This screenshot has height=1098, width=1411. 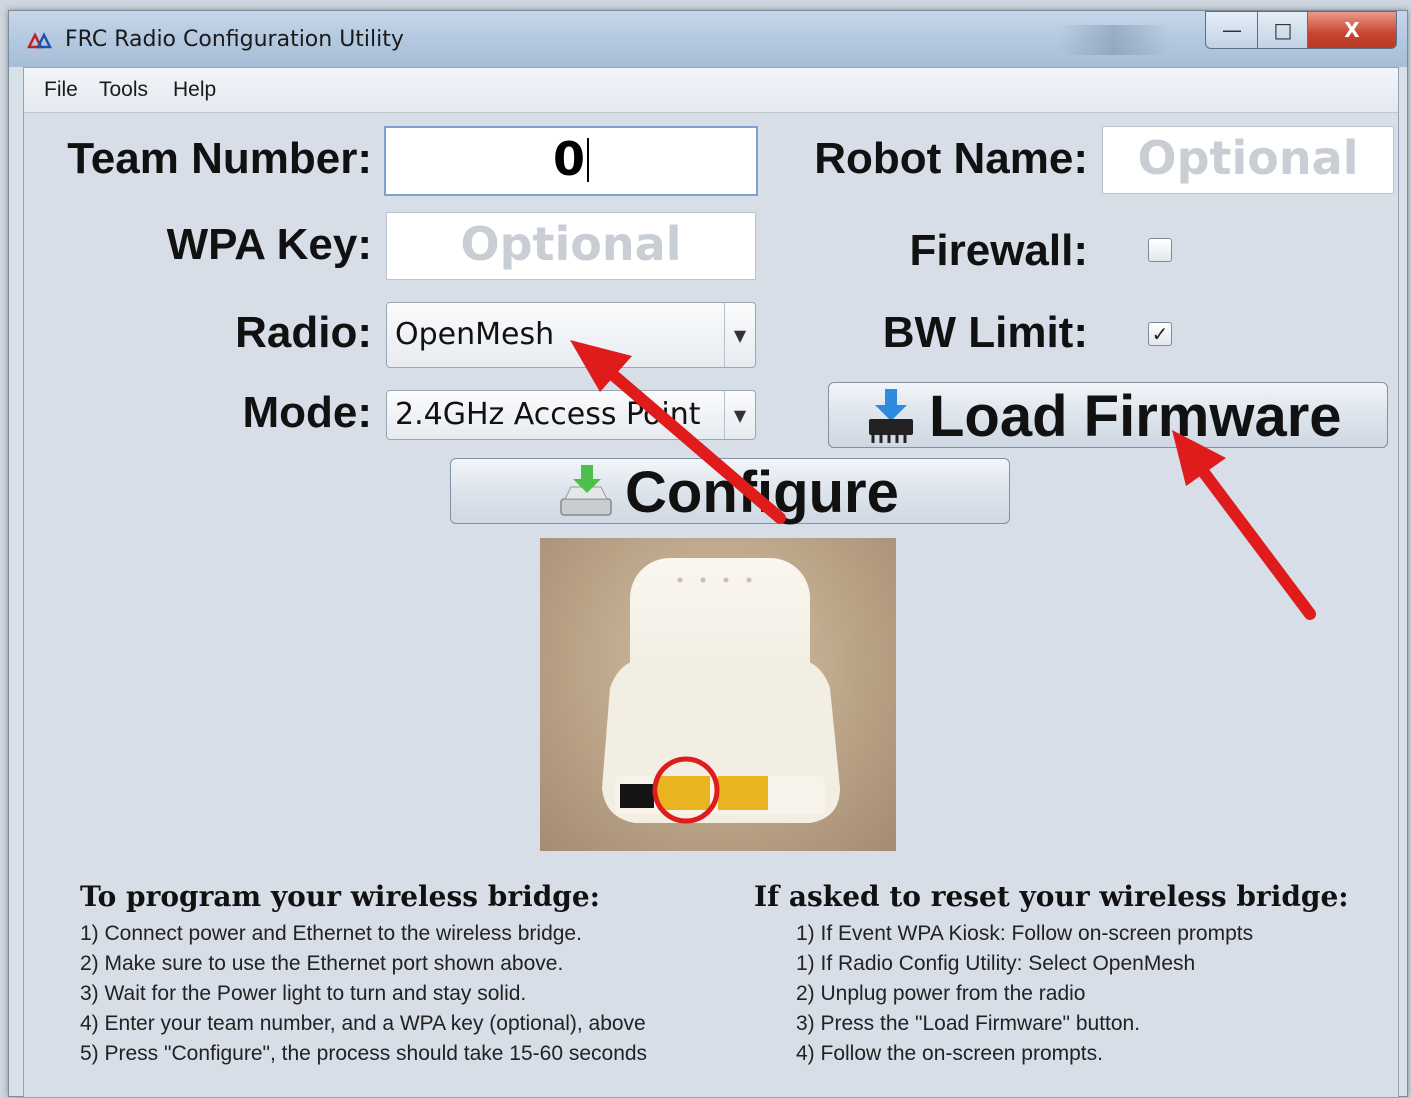 What do you see at coordinates (949, 1053) in the screenshot?
I see `reset-step: 4) Follow the on-screen prompts.` at bounding box center [949, 1053].